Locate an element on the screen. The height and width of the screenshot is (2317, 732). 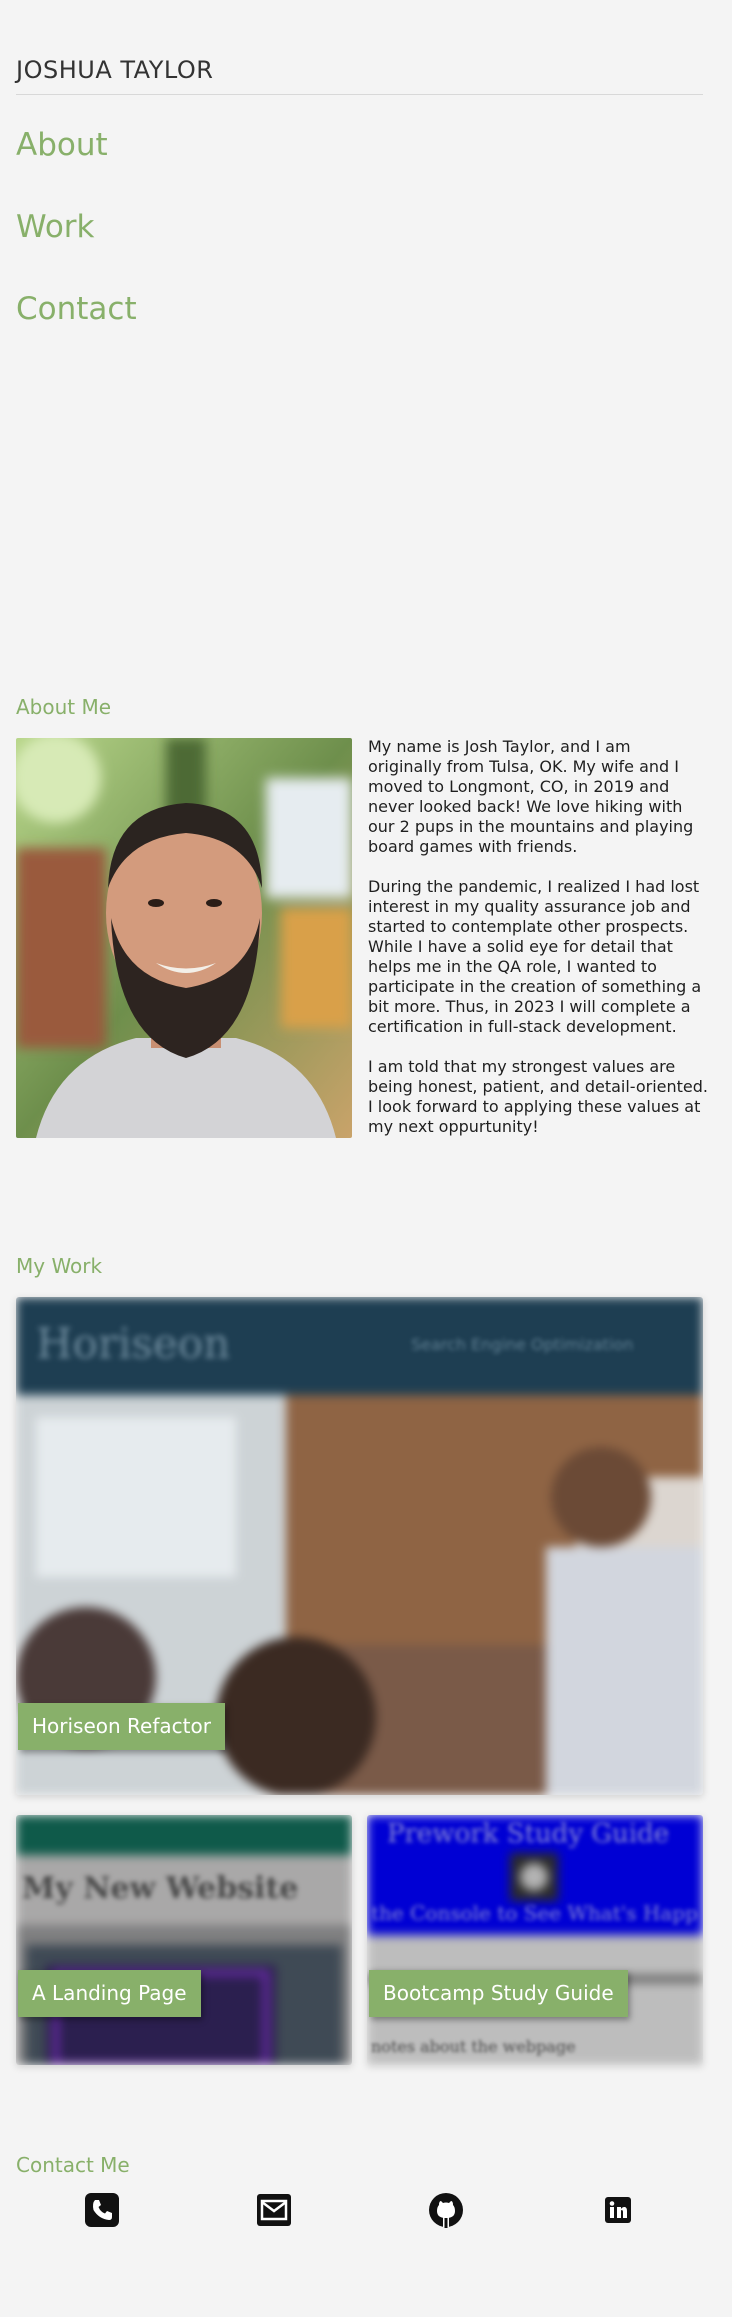
email-icon is located at coordinates (274, 2210).